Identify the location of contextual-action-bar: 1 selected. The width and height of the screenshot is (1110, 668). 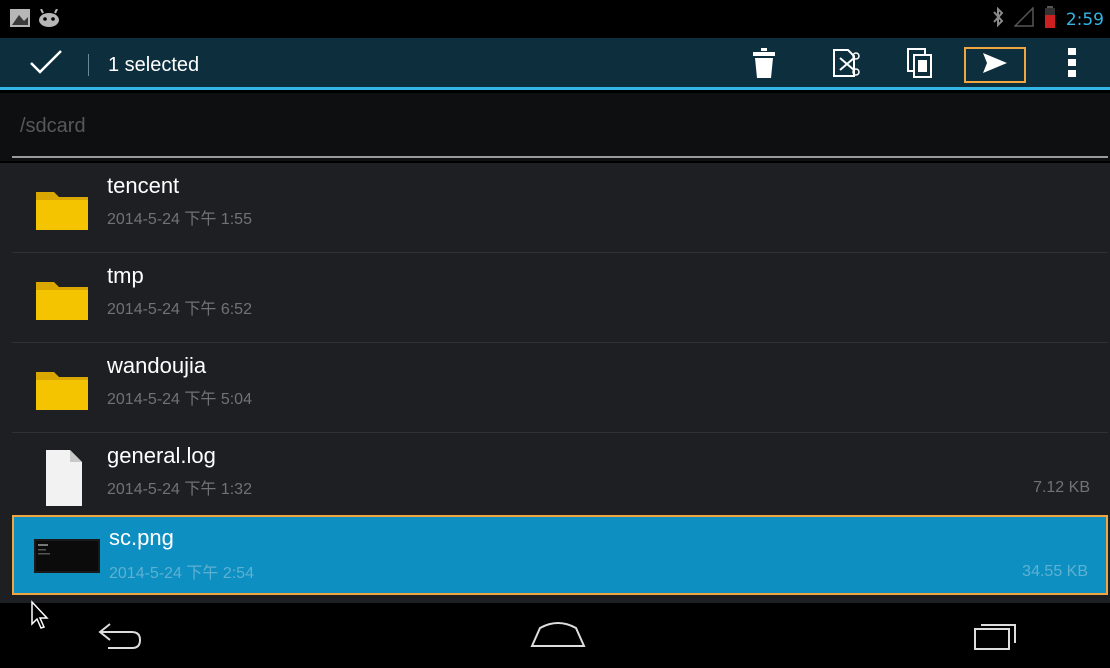
(555, 64).